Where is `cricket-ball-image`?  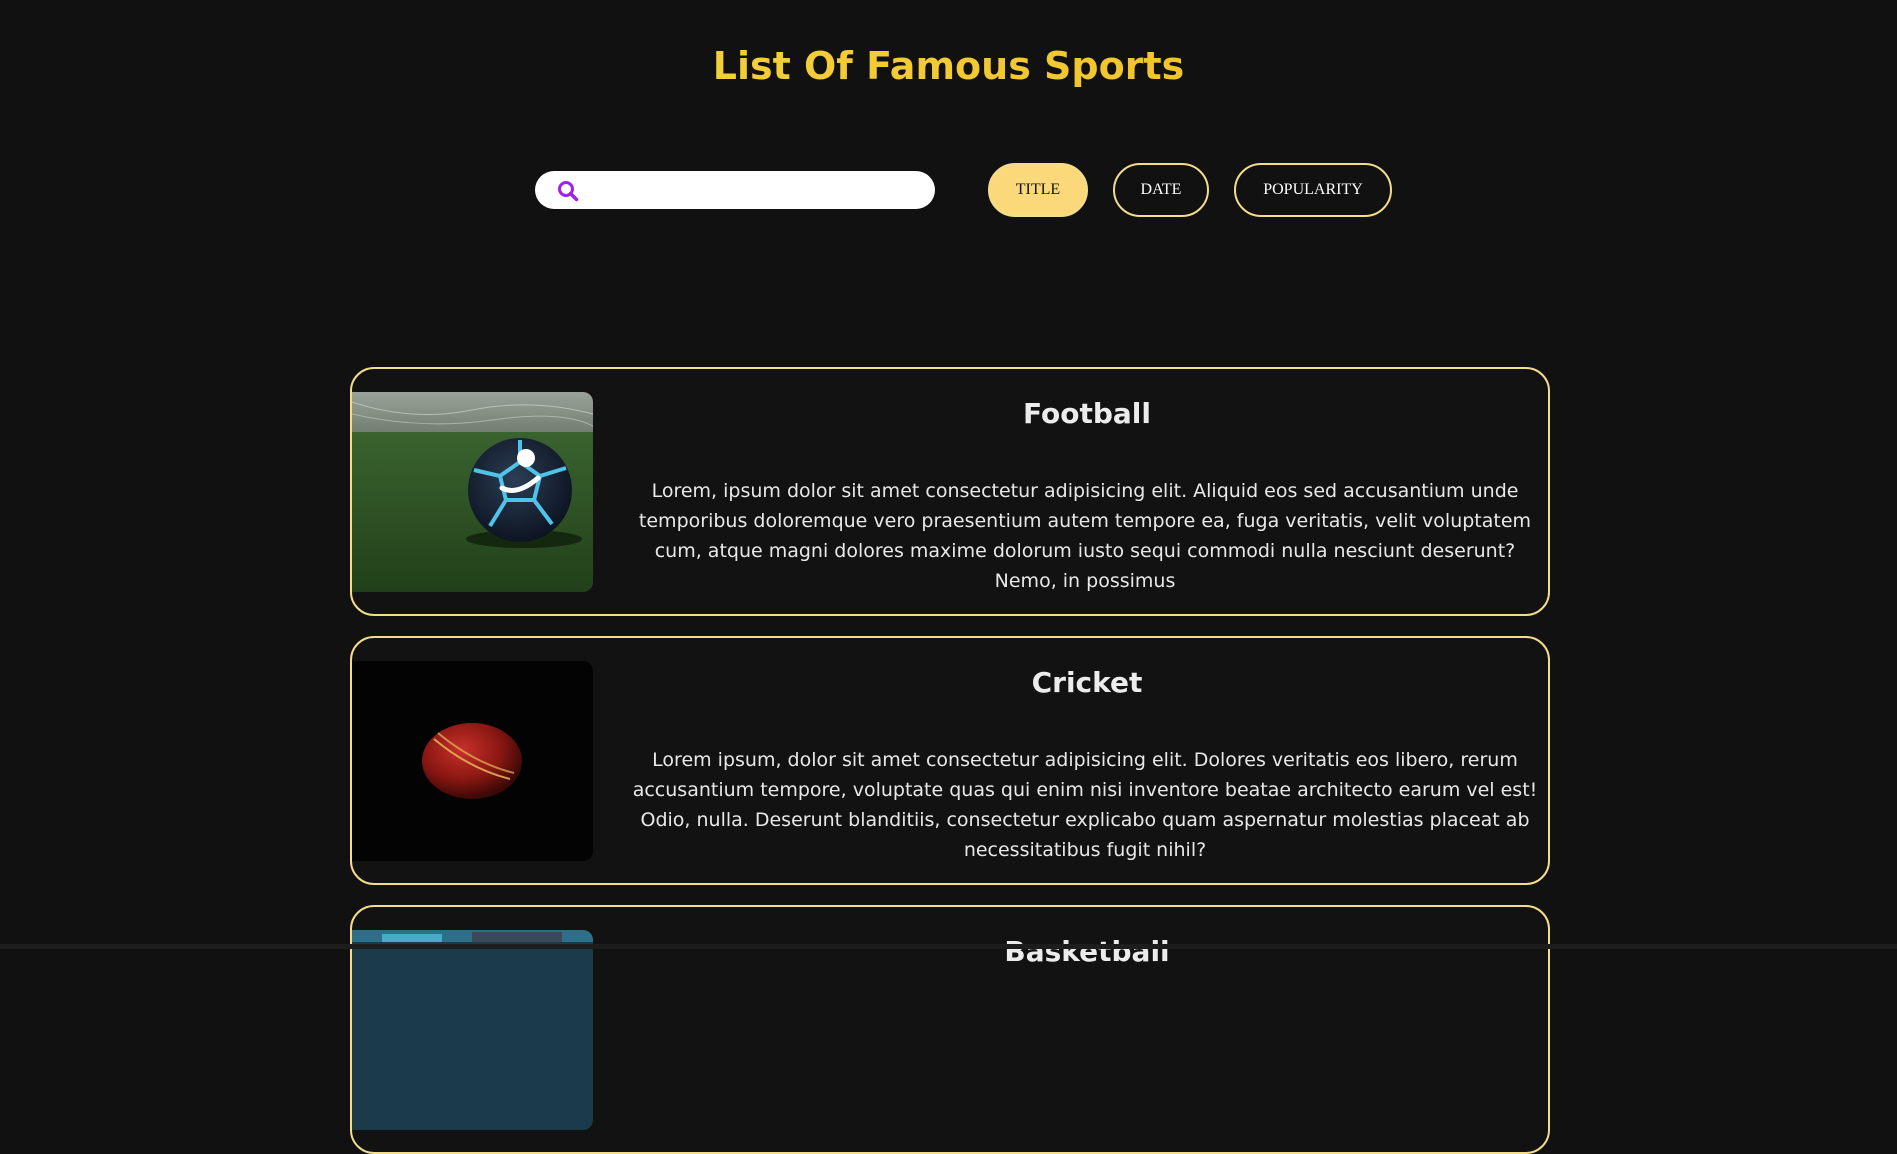
cricket-ball-image is located at coordinates (472, 761).